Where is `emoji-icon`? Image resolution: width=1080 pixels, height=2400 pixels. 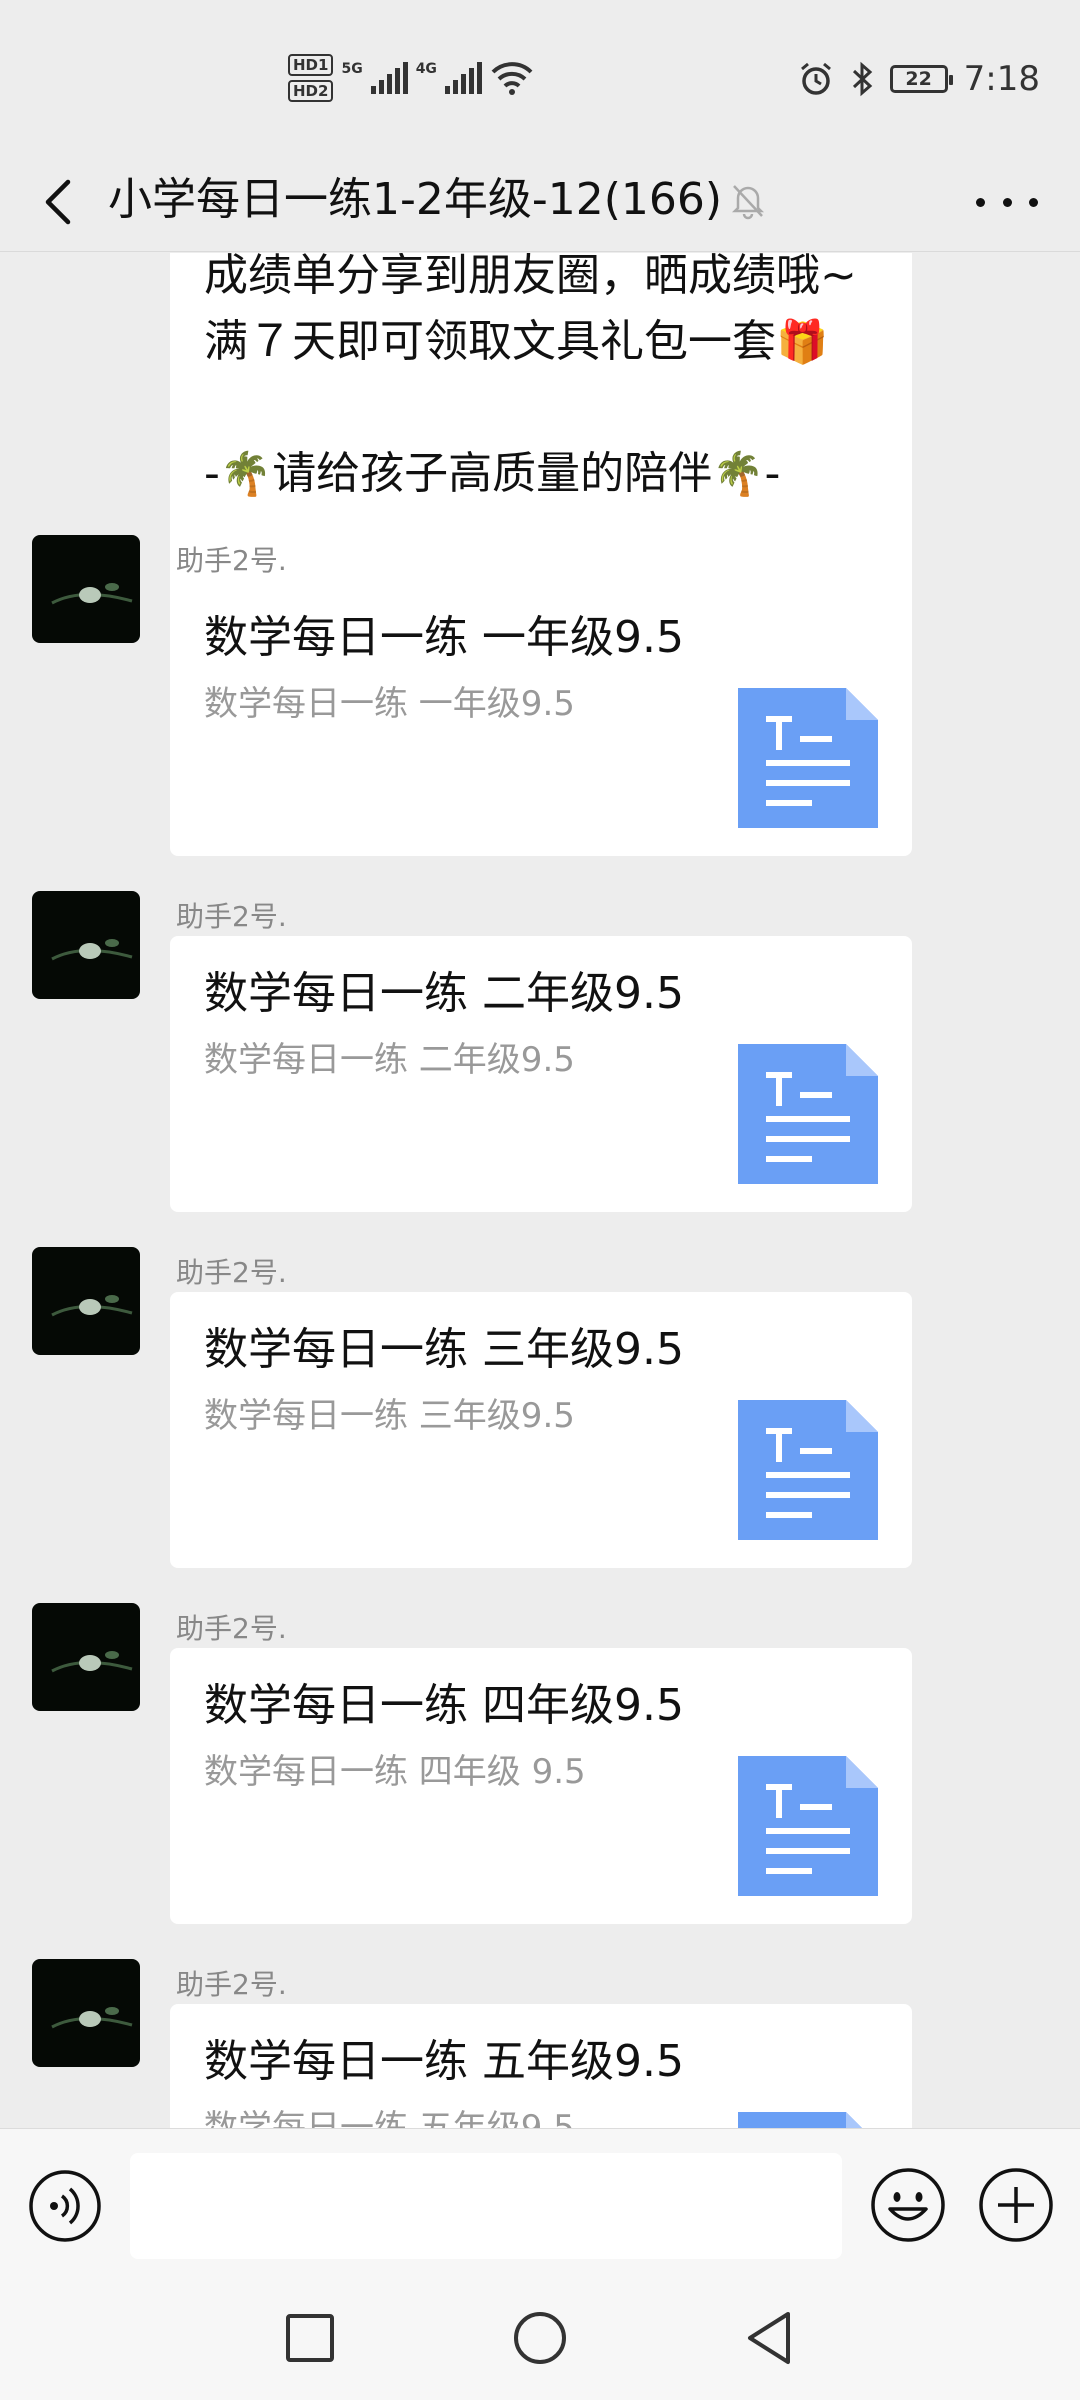
emoji-icon is located at coordinates (908, 2205).